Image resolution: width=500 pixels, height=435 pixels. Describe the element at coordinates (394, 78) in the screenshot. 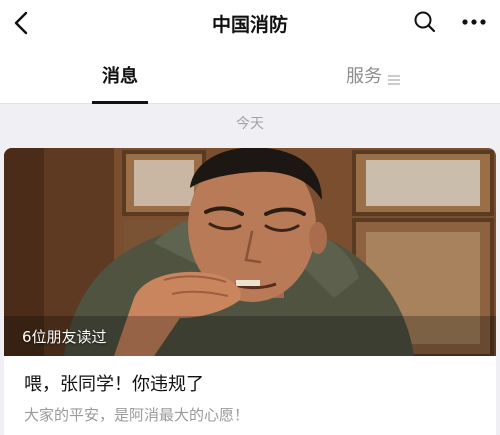

I see `menu-lines-icon` at that location.